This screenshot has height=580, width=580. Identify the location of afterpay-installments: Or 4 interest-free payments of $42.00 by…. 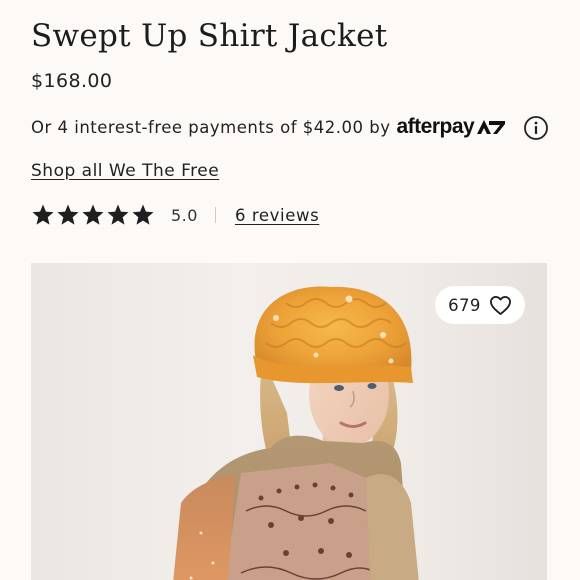
(269, 127).